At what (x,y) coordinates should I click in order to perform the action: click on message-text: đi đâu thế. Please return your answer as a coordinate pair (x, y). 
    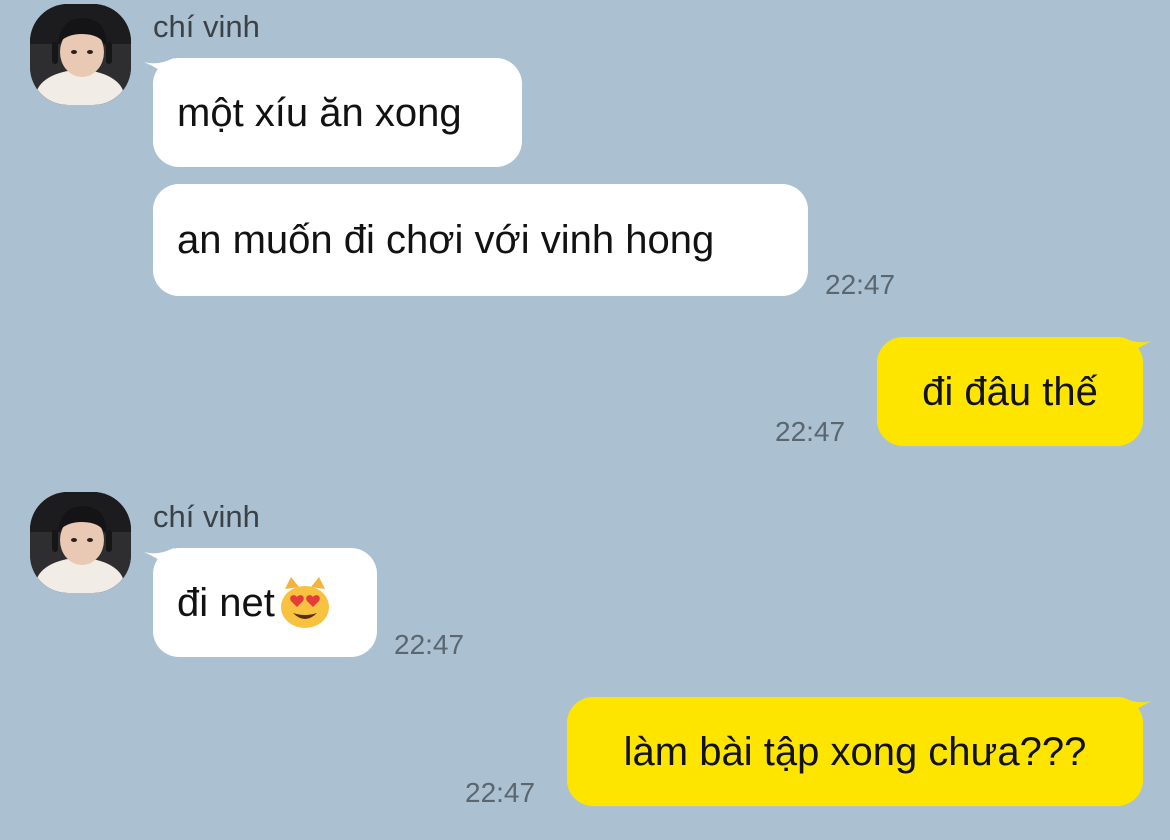
    Looking at the image, I should click on (1010, 391).